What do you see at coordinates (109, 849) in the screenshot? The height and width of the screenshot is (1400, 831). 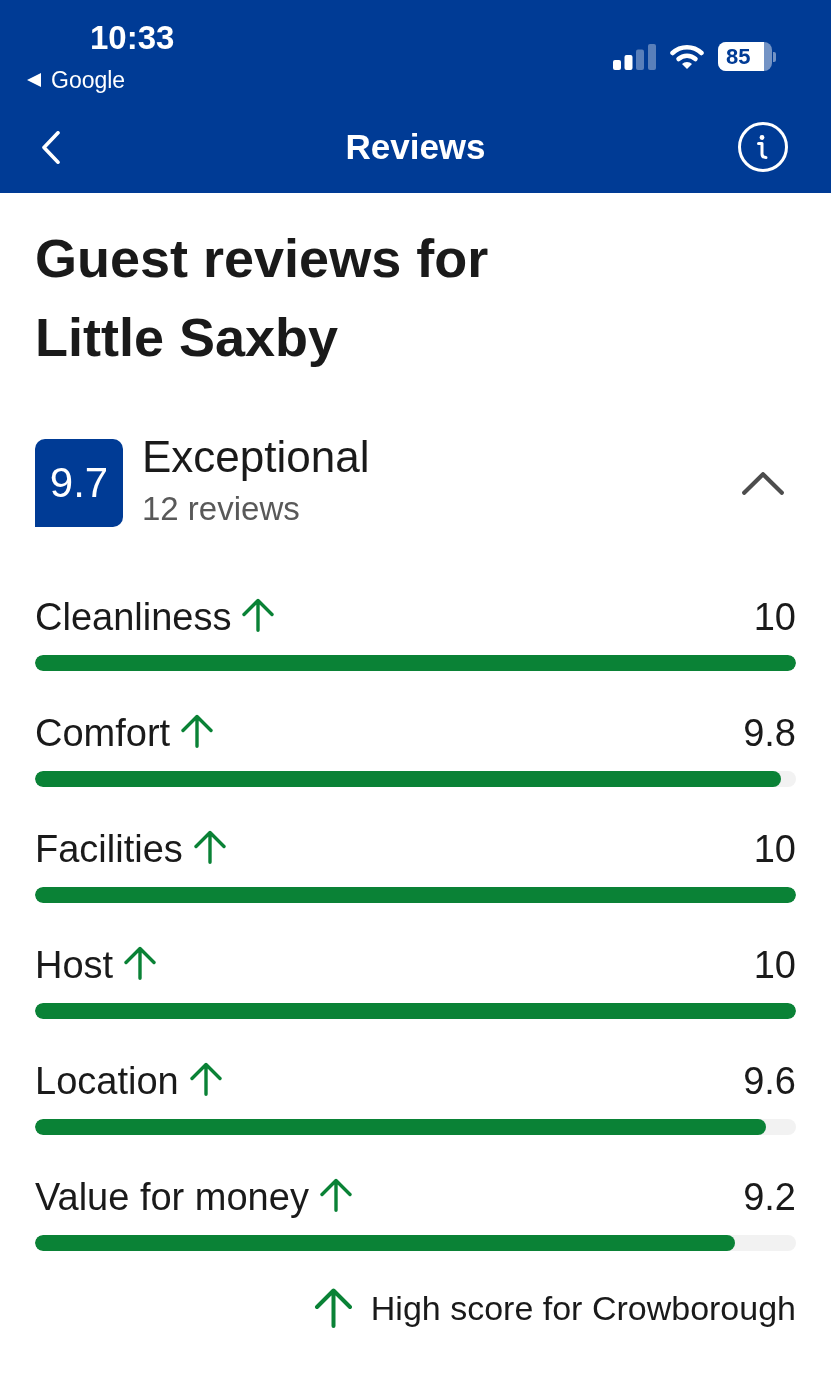 I see `category-label: Facilities` at bounding box center [109, 849].